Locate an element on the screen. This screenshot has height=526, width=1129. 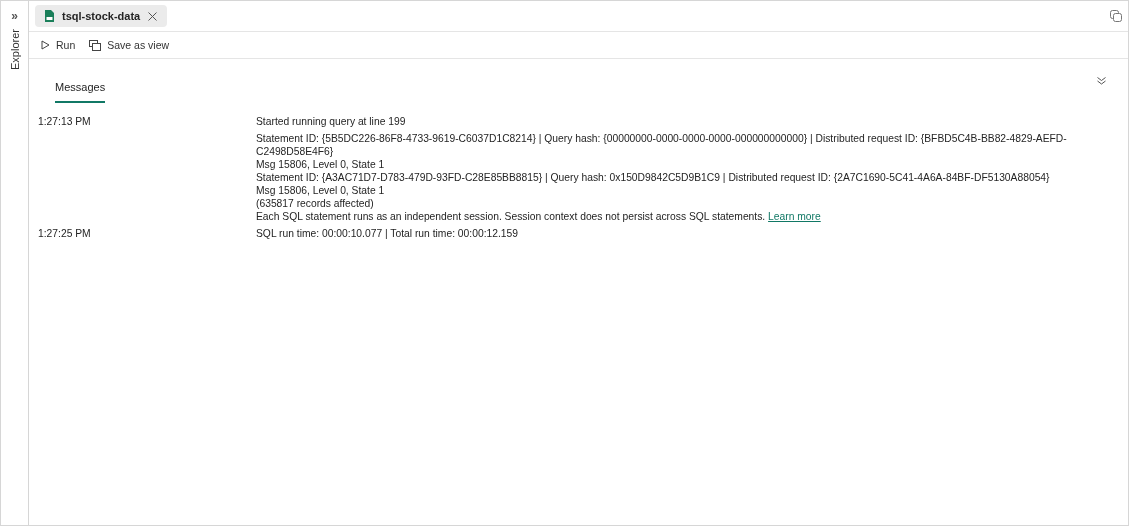
learn-more-link: Learn more is located at coordinates (794, 216).